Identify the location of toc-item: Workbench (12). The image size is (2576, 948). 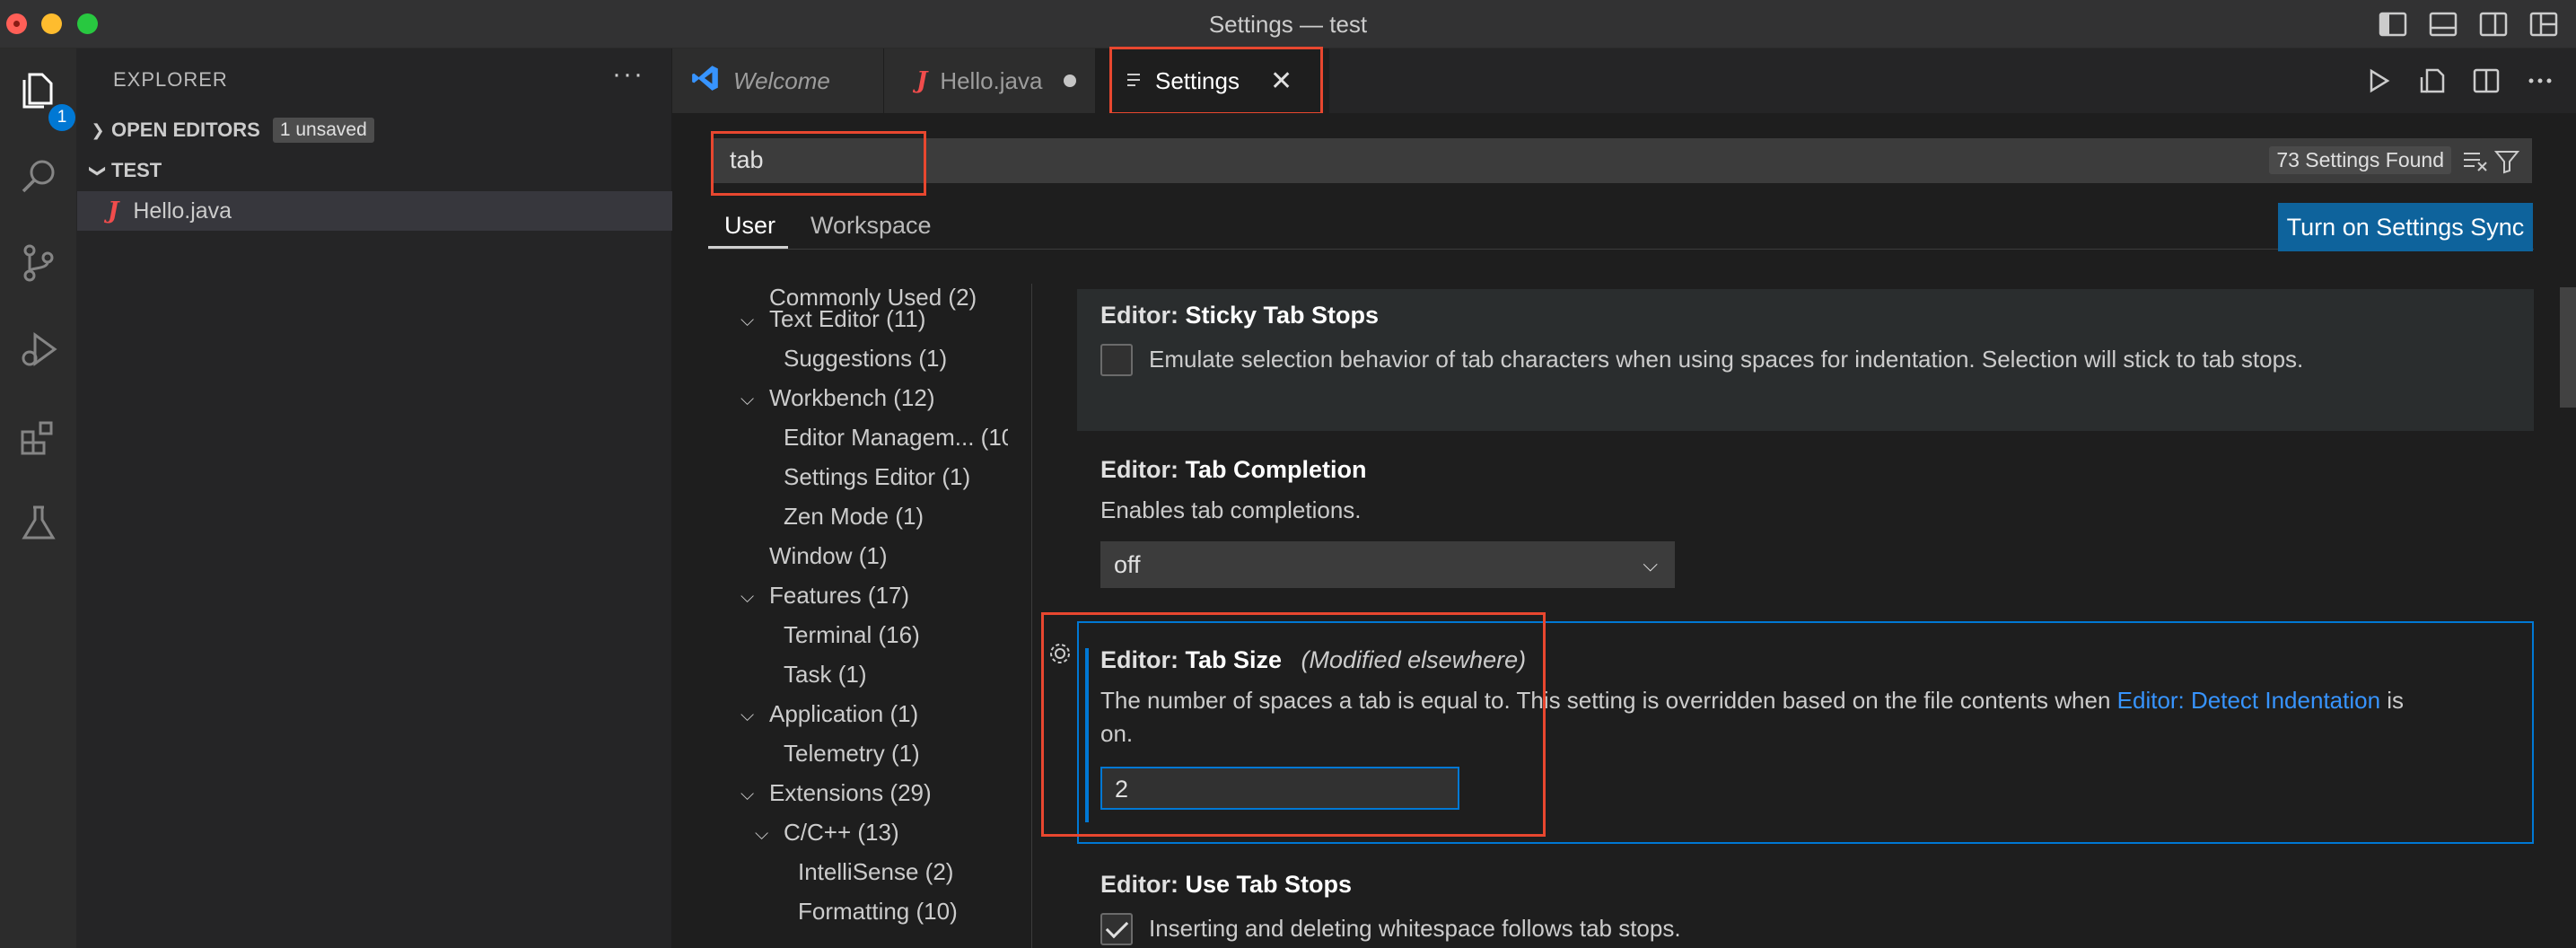
(852, 398).